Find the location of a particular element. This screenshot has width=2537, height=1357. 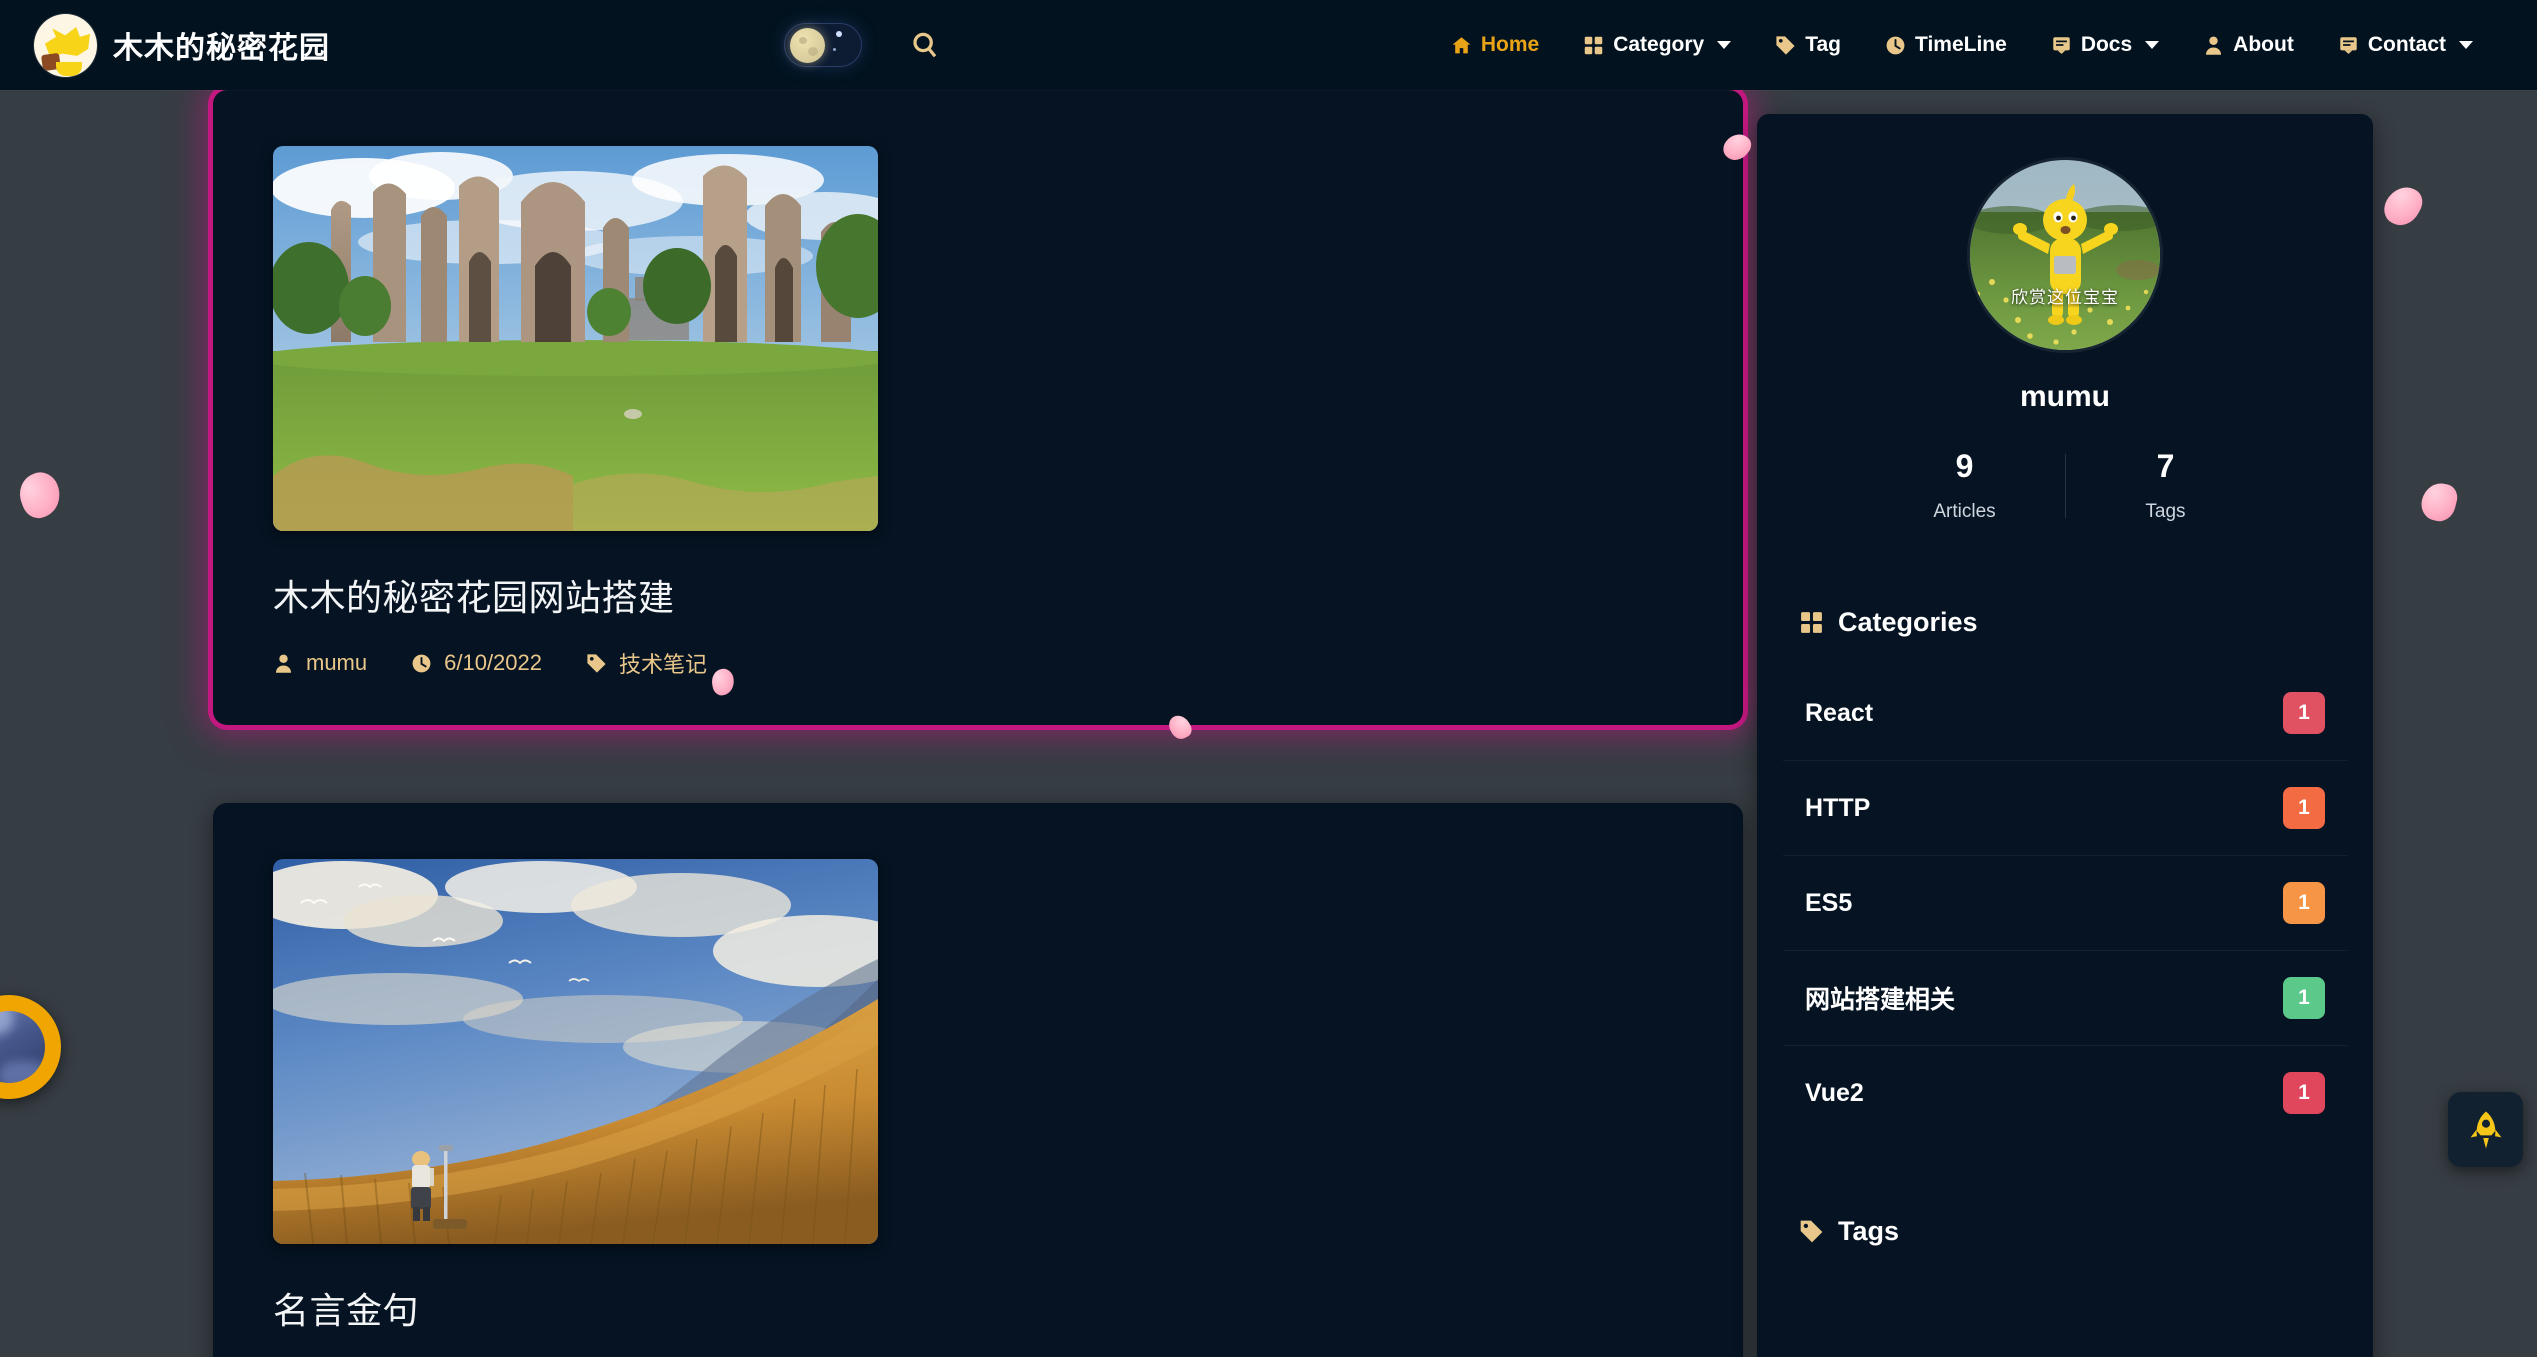

back-to-top-button is located at coordinates (2485, 1129).